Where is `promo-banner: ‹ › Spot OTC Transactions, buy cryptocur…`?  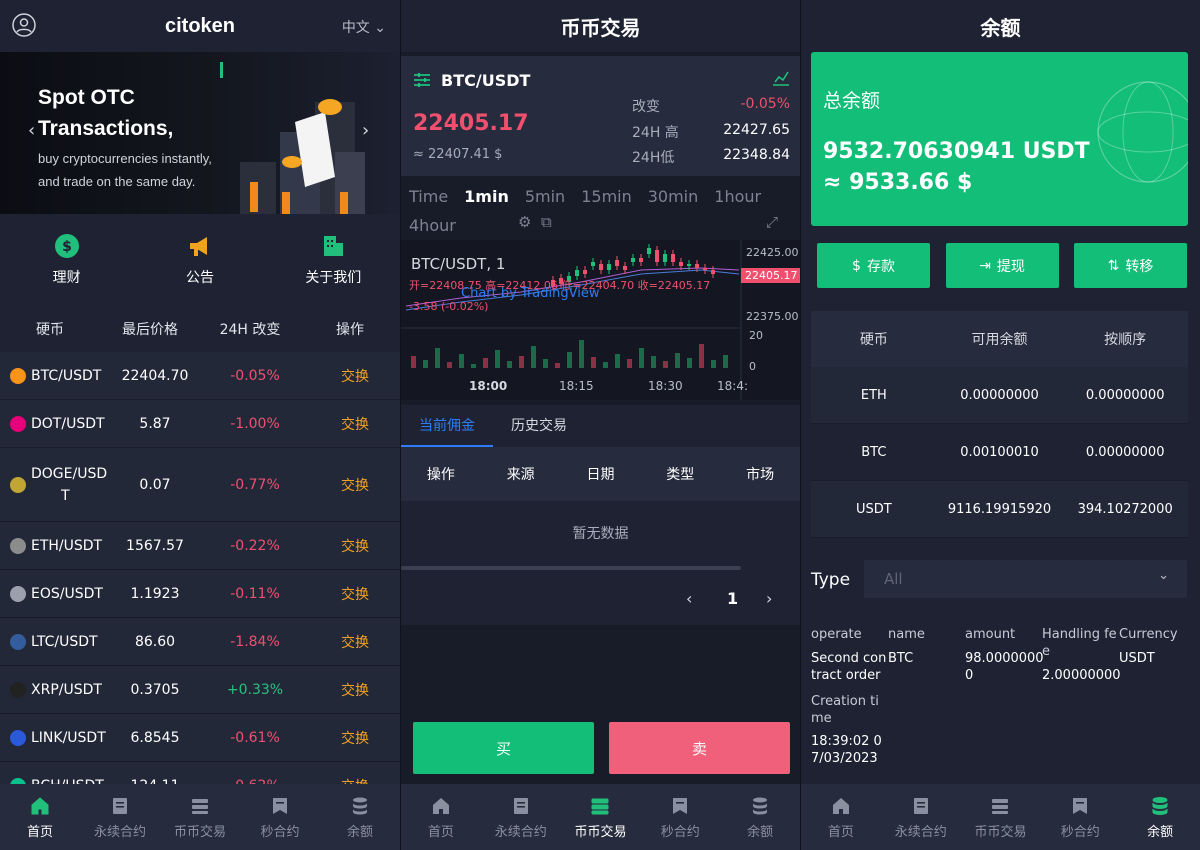
promo-banner: ‹ › Spot OTC Transactions, buy cryptocur… is located at coordinates (200, 133).